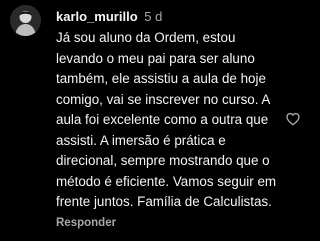 The height and width of the screenshot is (241, 320). Describe the element at coordinates (169, 17) in the screenshot. I see `comment-header: karlo_murillo 5 d` at that location.